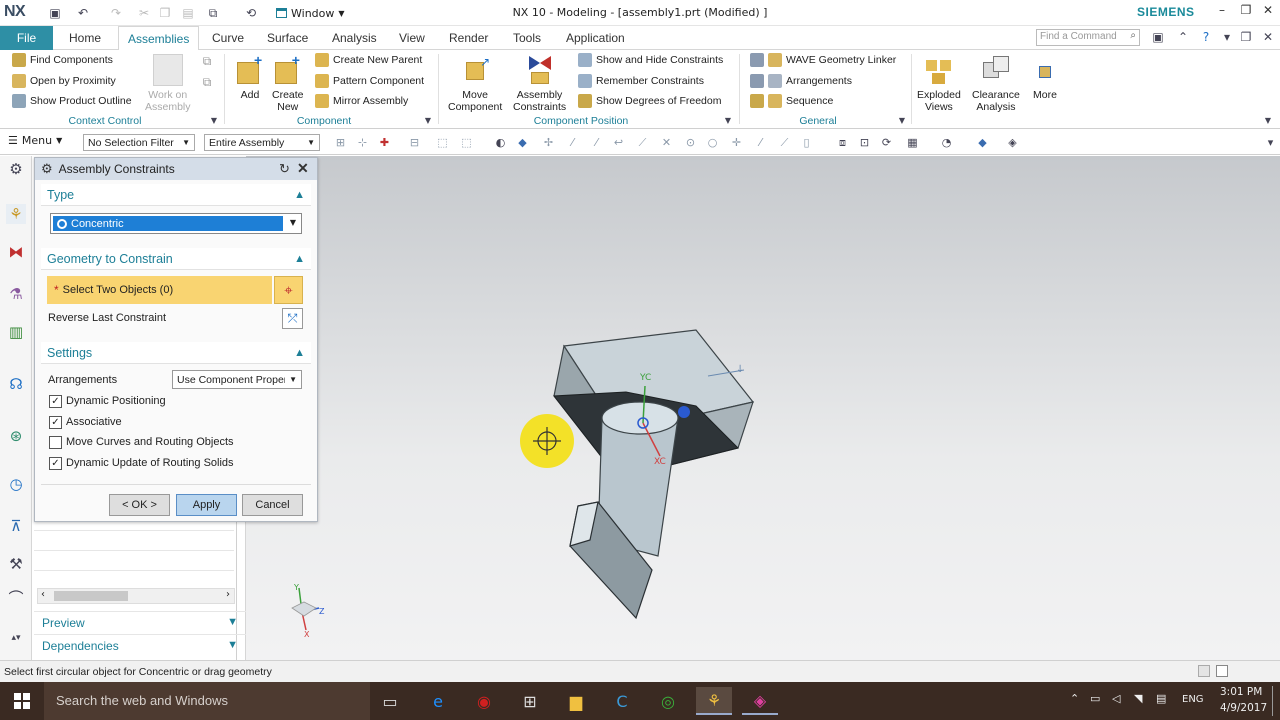 The width and height of the screenshot is (1280, 720). What do you see at coordinates (649, 101) in the screenshot?
I see `show-dof-button: Show Degrees of Freedom` at bounding box center [649, 101].